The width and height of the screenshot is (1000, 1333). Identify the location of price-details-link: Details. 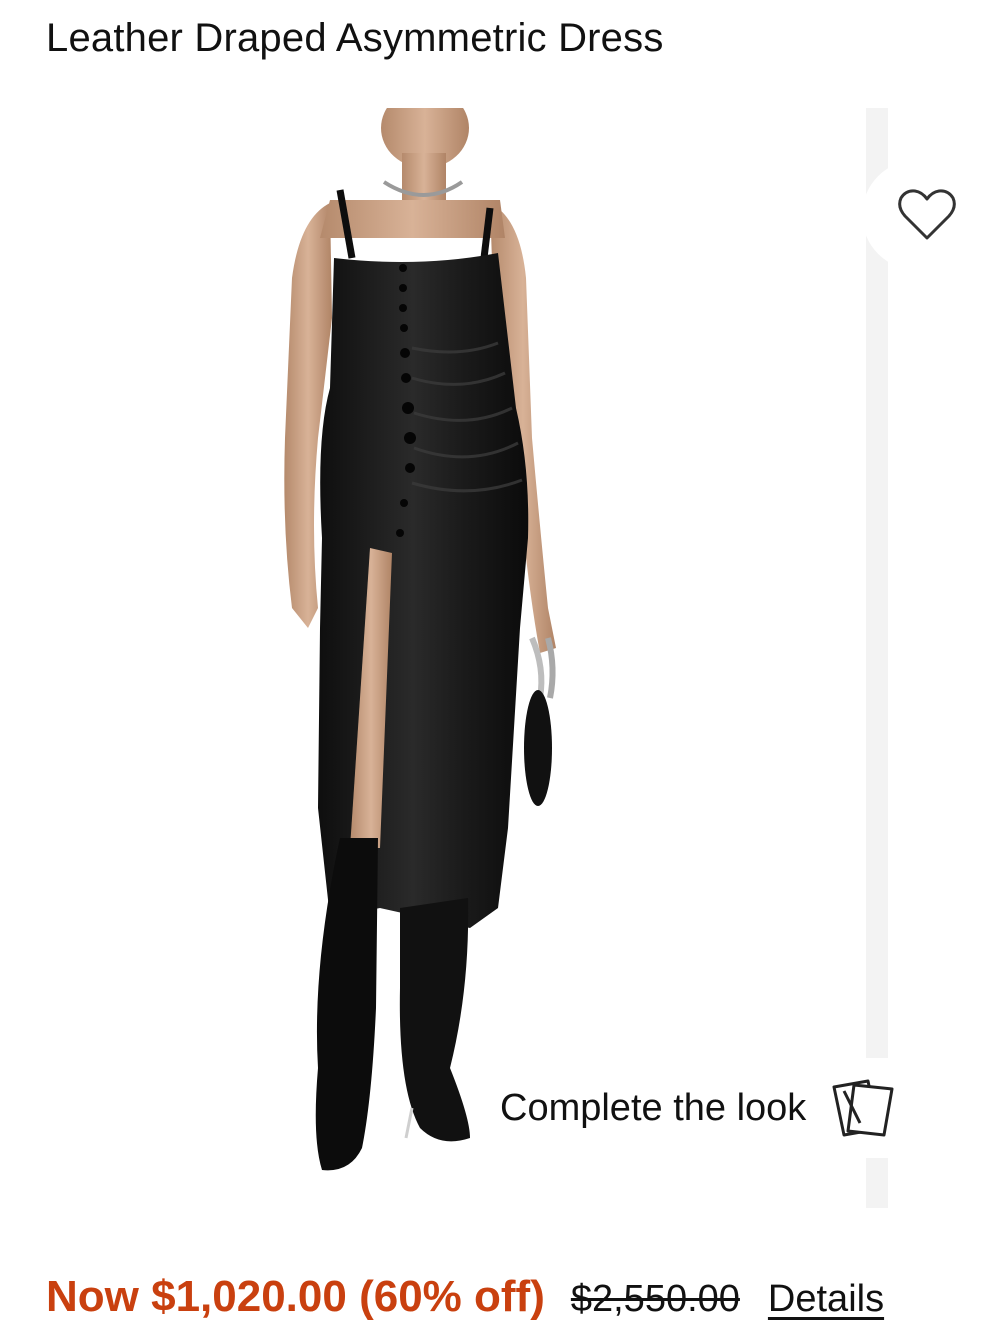
(826, 1299).